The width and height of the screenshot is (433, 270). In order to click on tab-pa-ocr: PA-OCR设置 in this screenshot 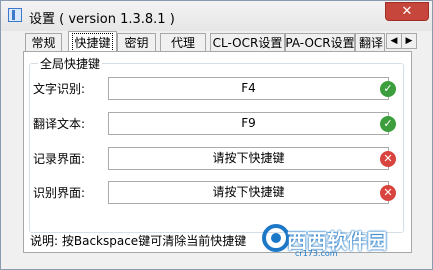, I will do `click(320, 42)`.